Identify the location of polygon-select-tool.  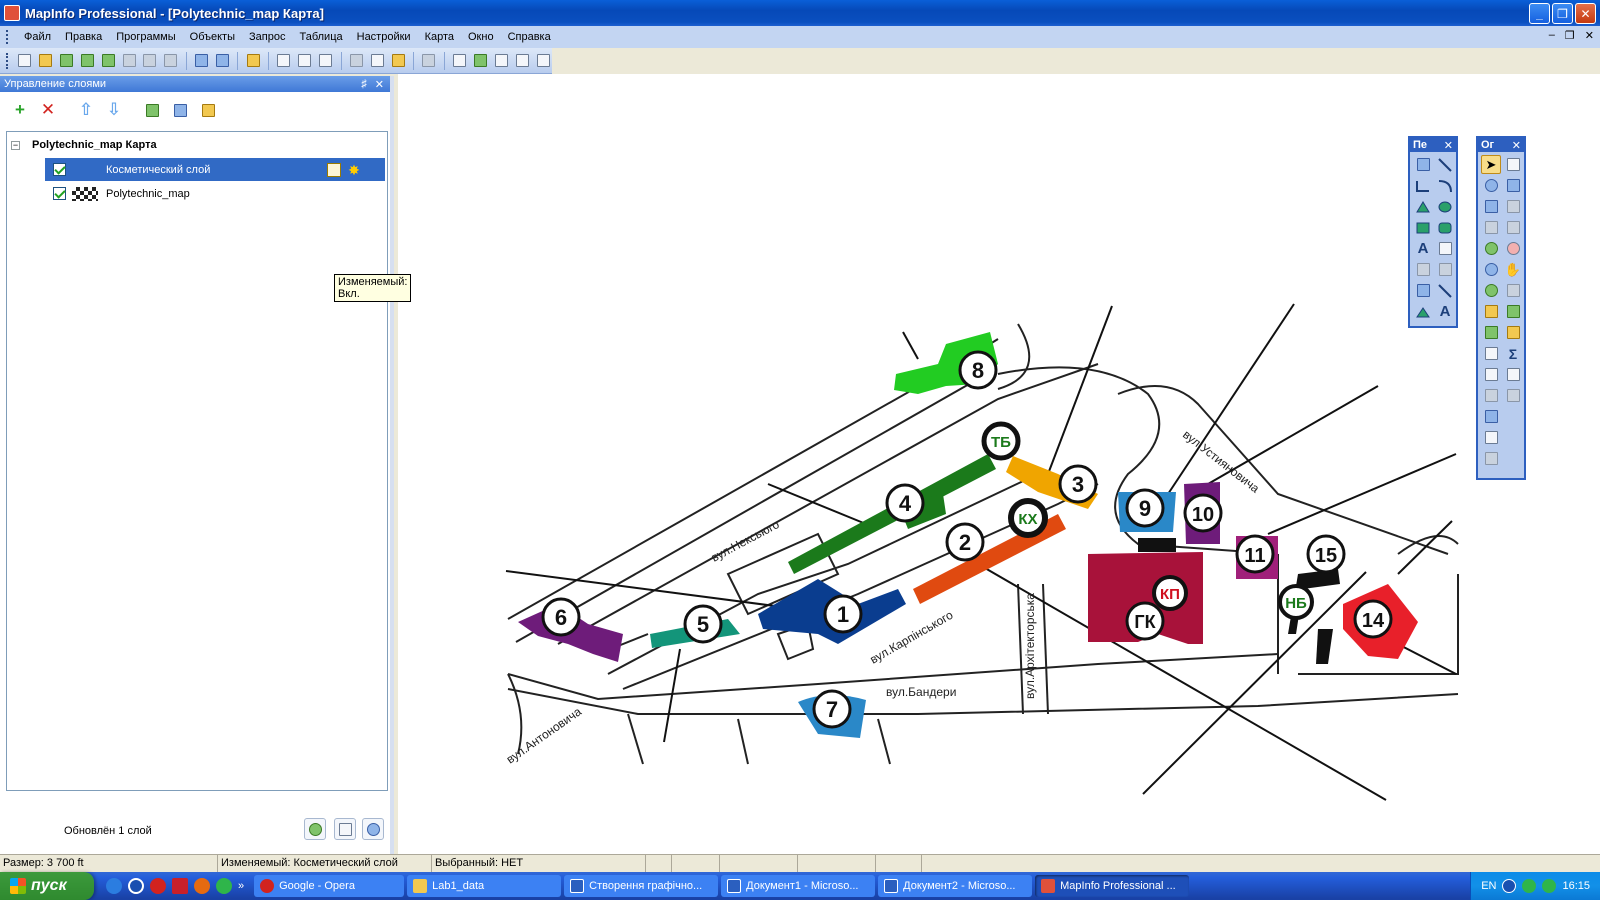
(1513, 185).